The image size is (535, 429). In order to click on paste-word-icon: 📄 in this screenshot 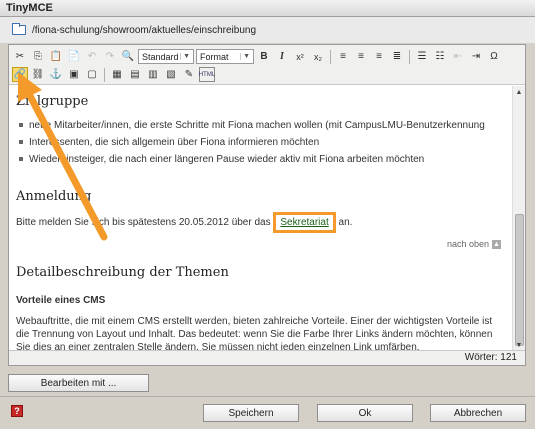, I will do `click(74, 56)`.